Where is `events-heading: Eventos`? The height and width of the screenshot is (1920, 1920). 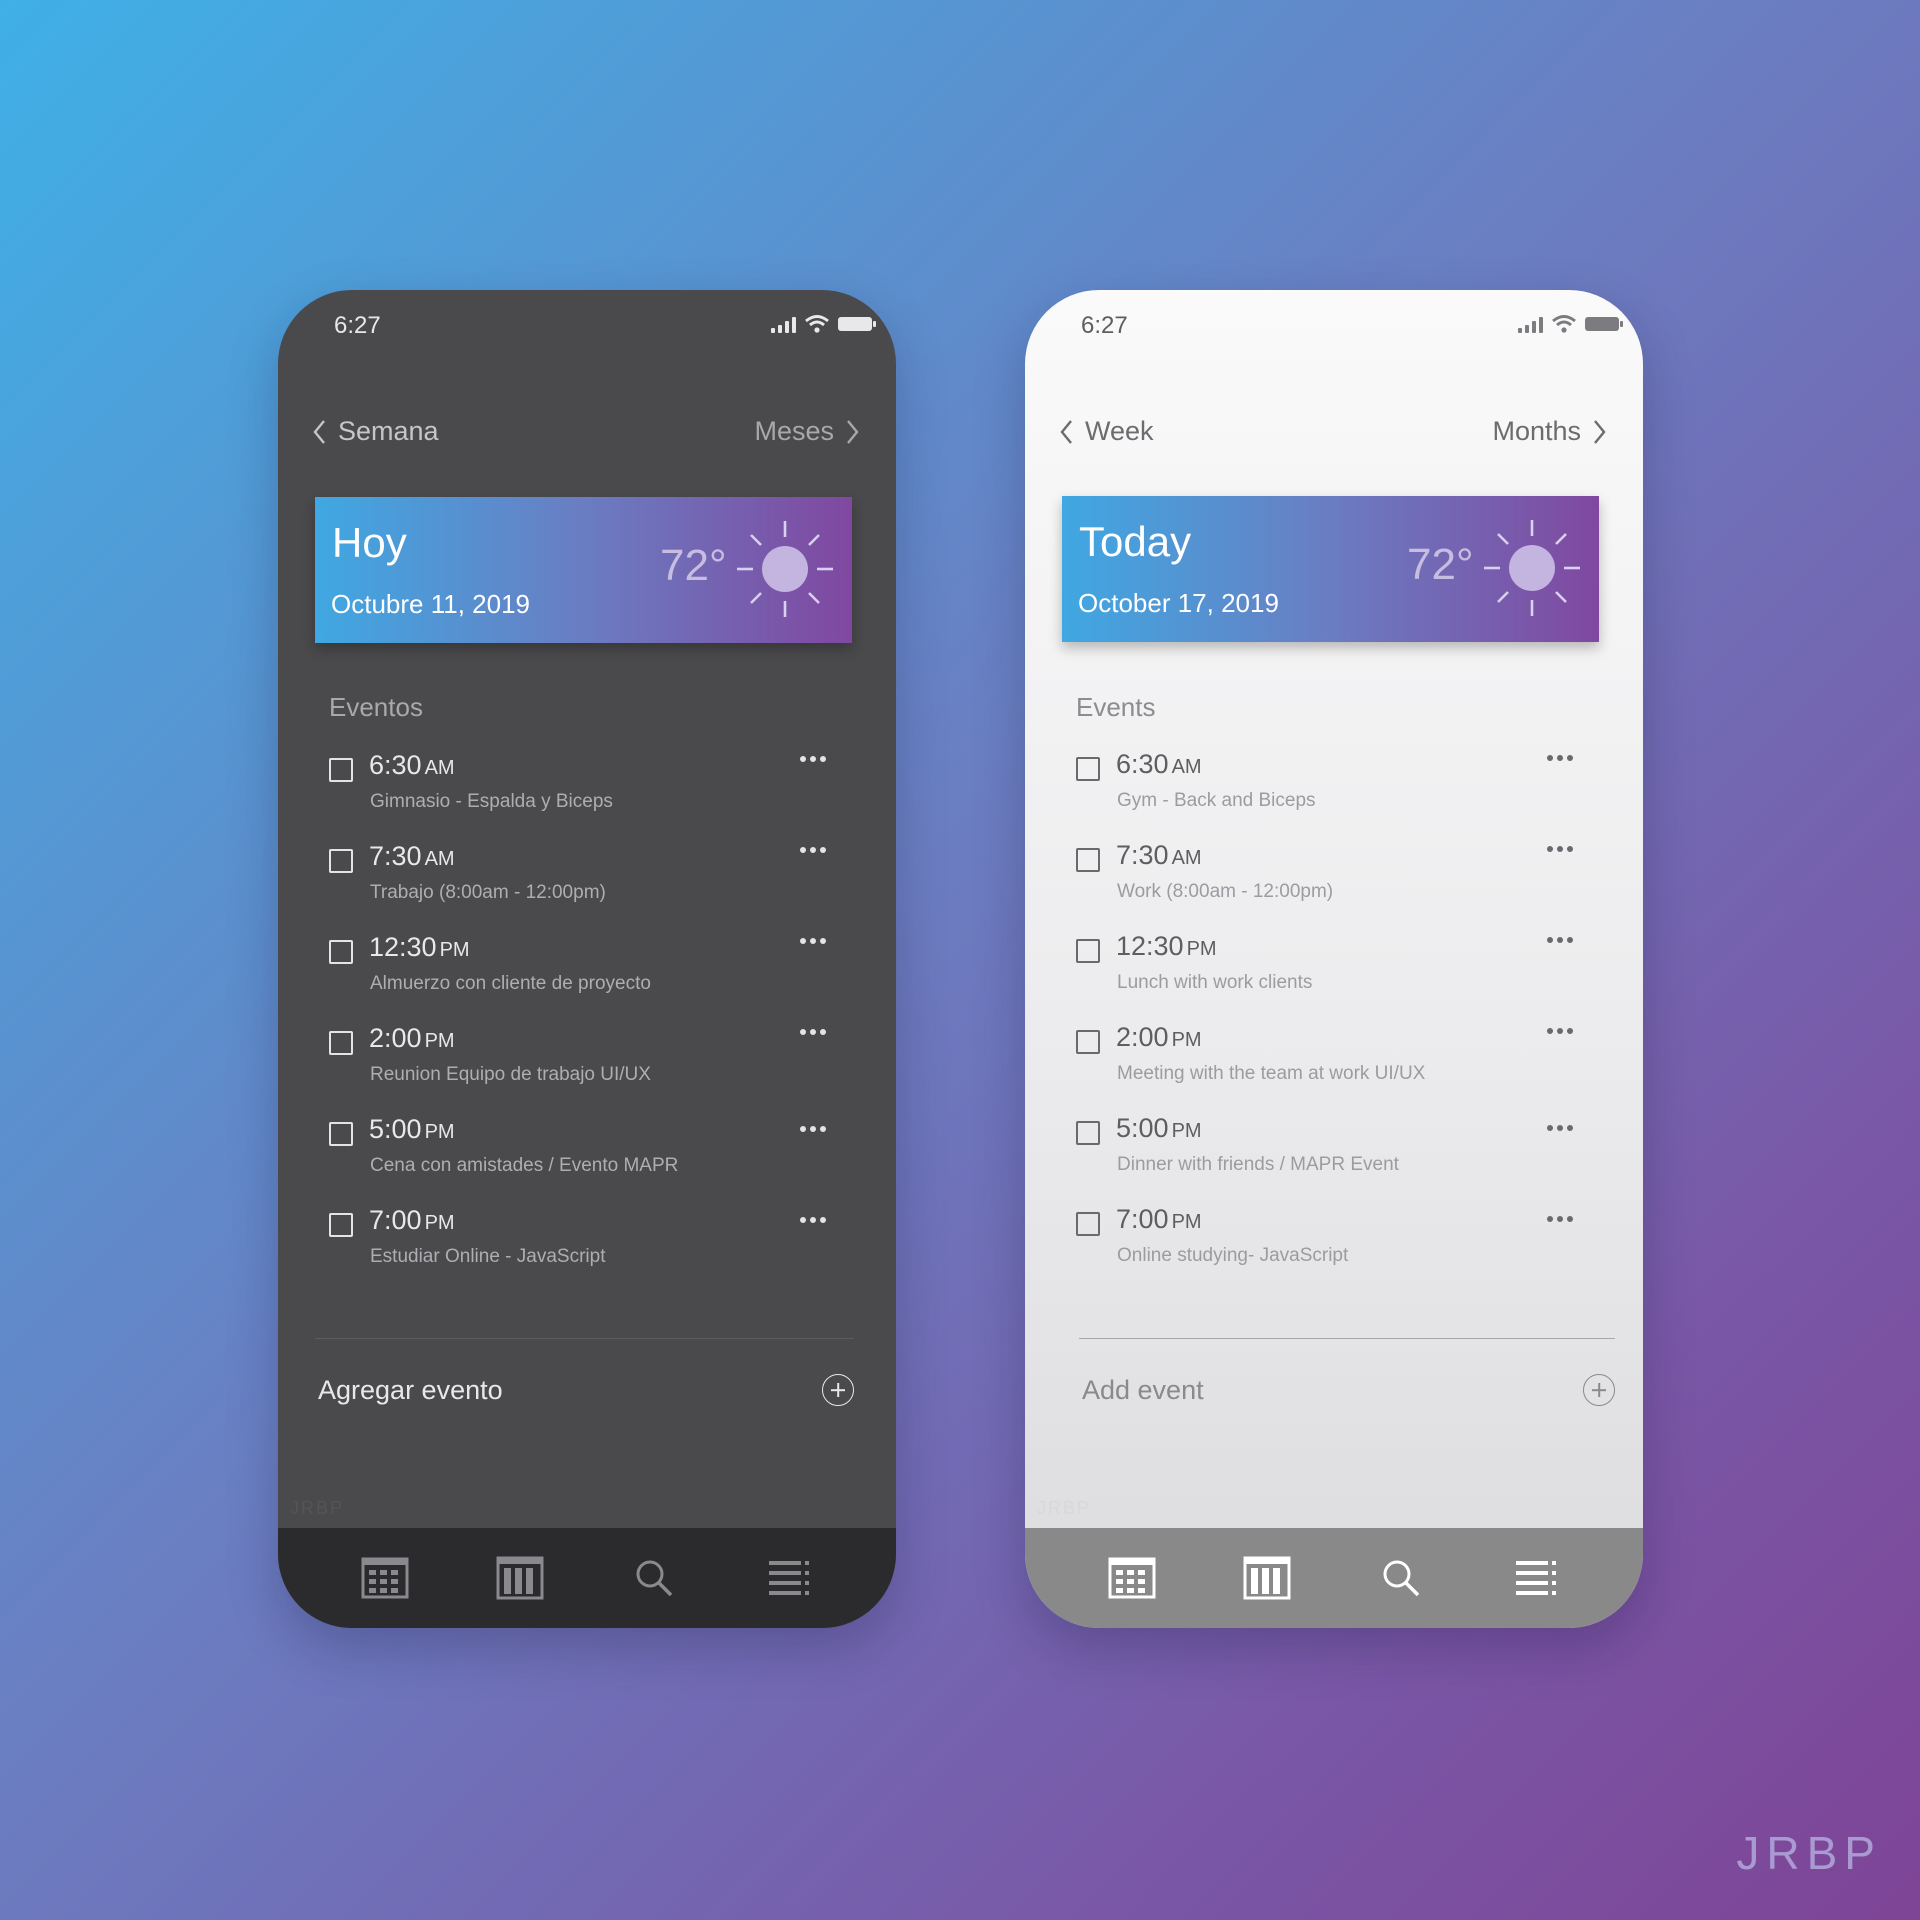
events-heading: Eventos is located at coordinates (376, 707).